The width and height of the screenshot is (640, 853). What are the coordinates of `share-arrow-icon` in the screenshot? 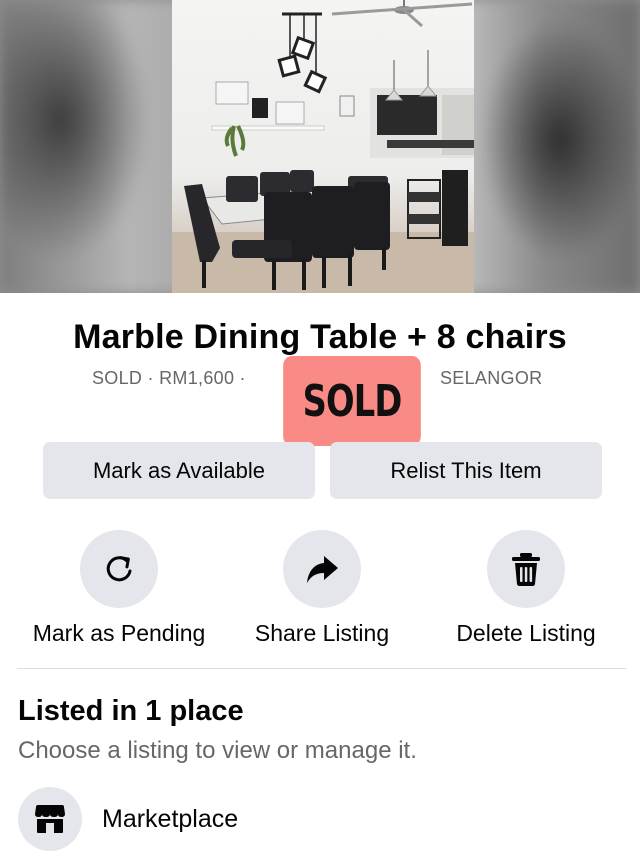 It's located at (322, 569).